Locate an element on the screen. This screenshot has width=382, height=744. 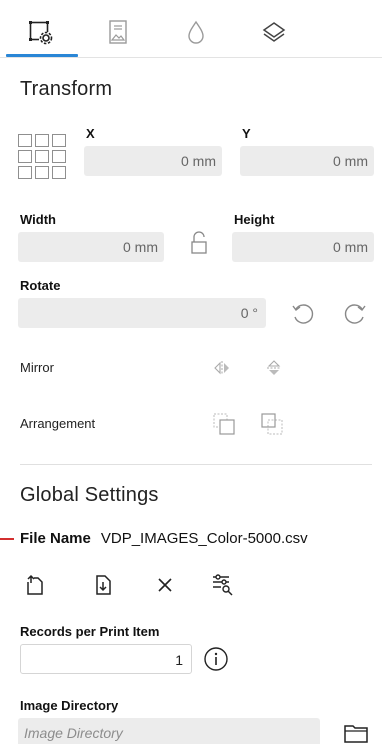
bring-forward-button is located at coordinates (224, 424).